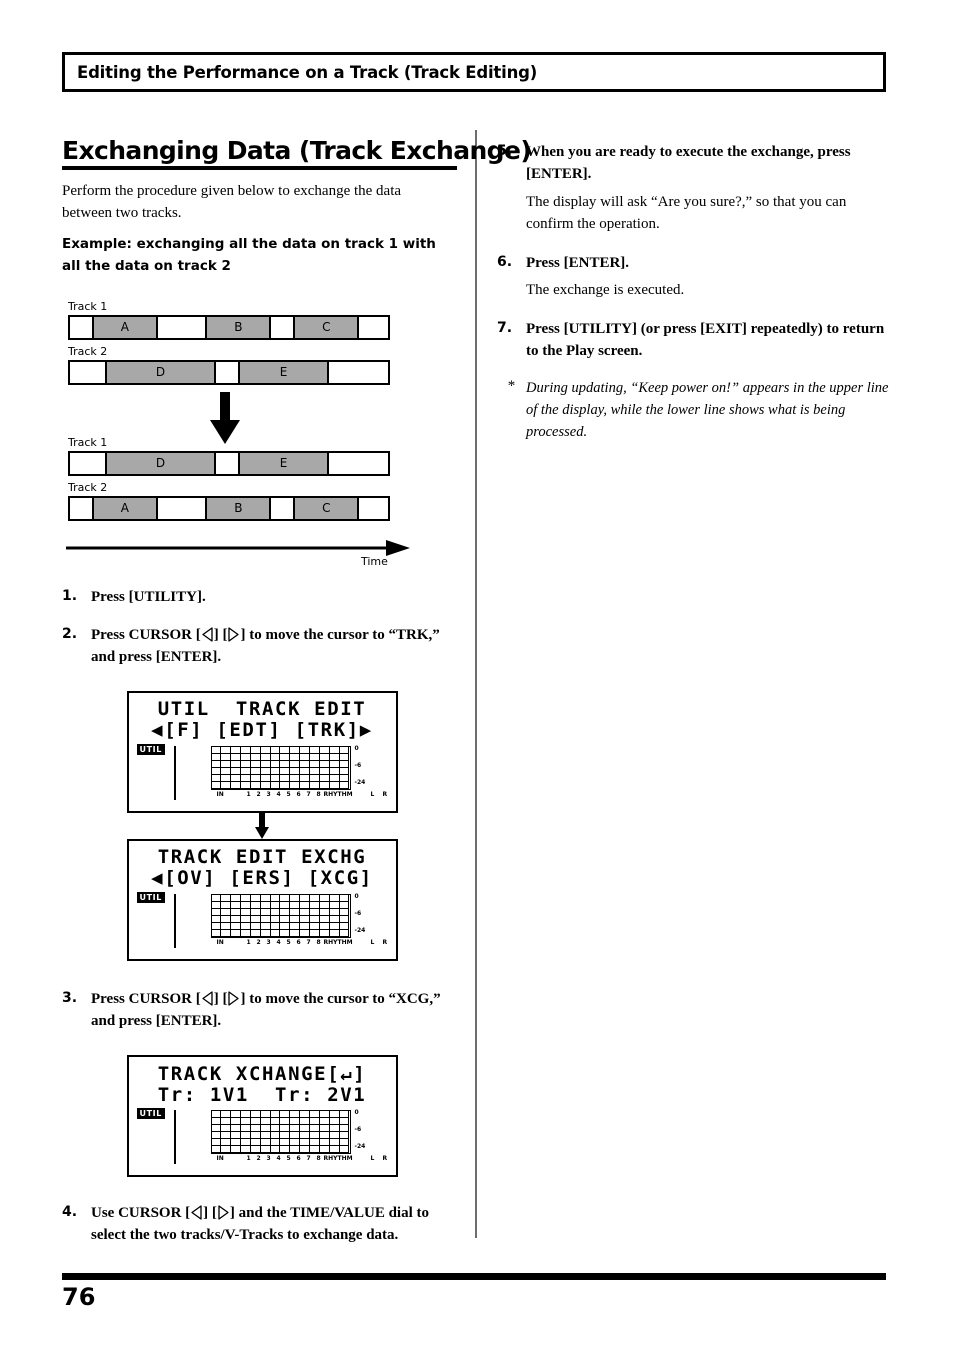 Image resolution: width=954 pixels, height=1351 pixels. What do you see at coordinates (238, 327) in the screenshot?
I see `track-segment-filled: B` at bounding box center [238, 327].